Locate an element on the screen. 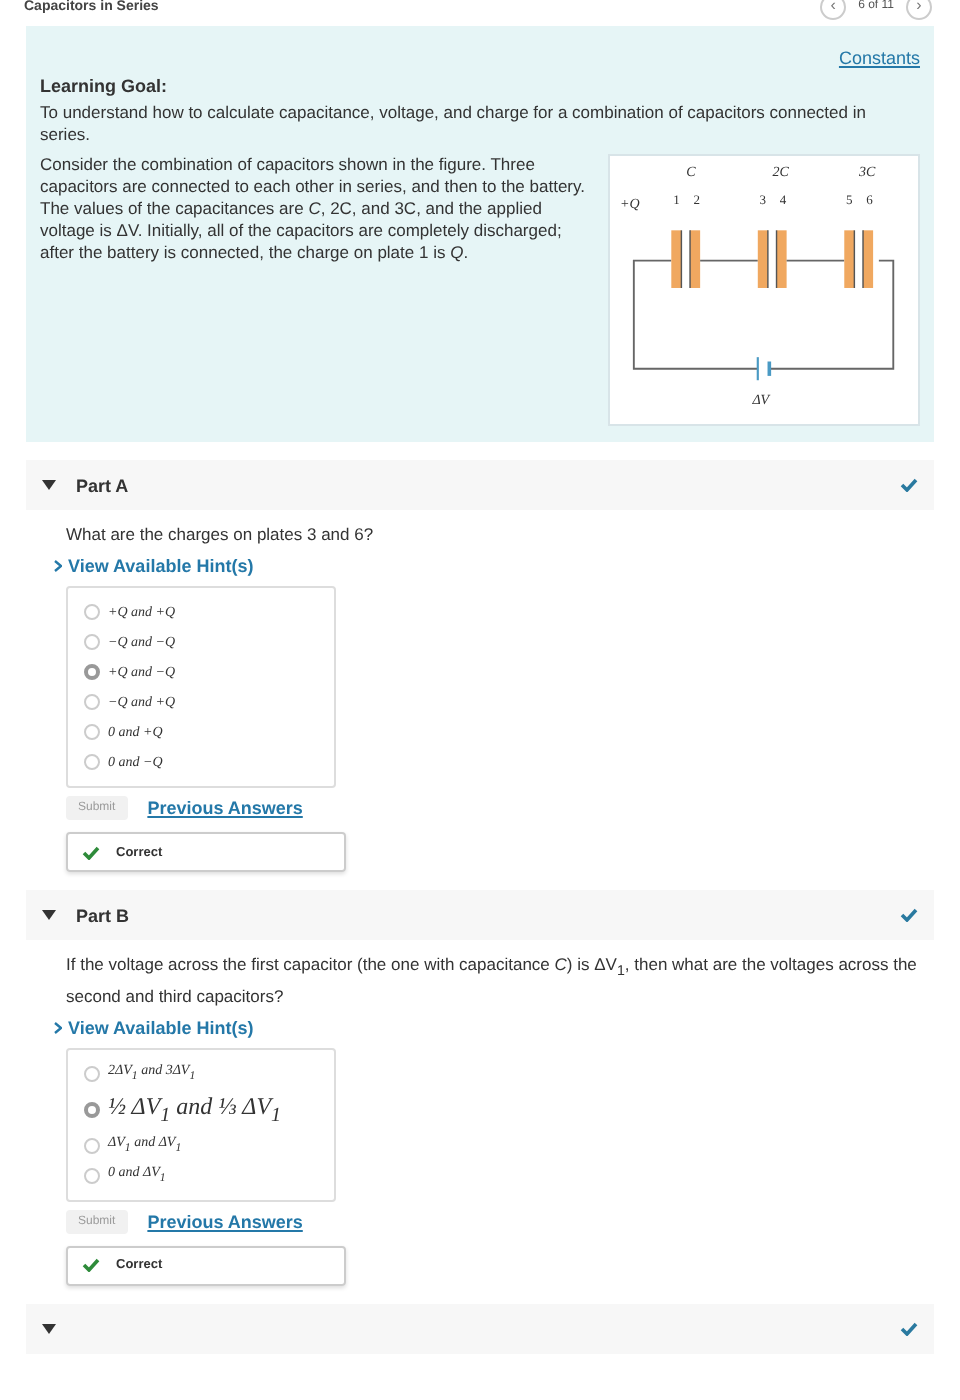 The height and width of the screenshot is (1400, 960). question-text: If the voltage across the first capacitor (the one with capacitance C) is ΔV$_{1}$, then what are the voltages across the second and third capacitors? is located at coordinates (492, 980).